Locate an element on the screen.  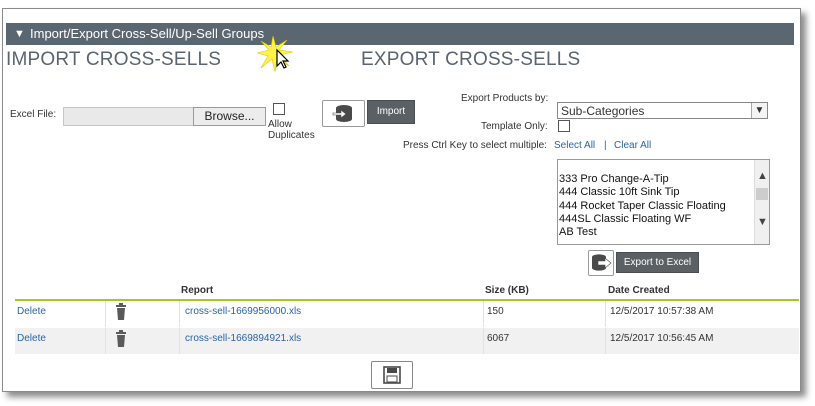
database-export-icon is located at coordinates (602, 262).